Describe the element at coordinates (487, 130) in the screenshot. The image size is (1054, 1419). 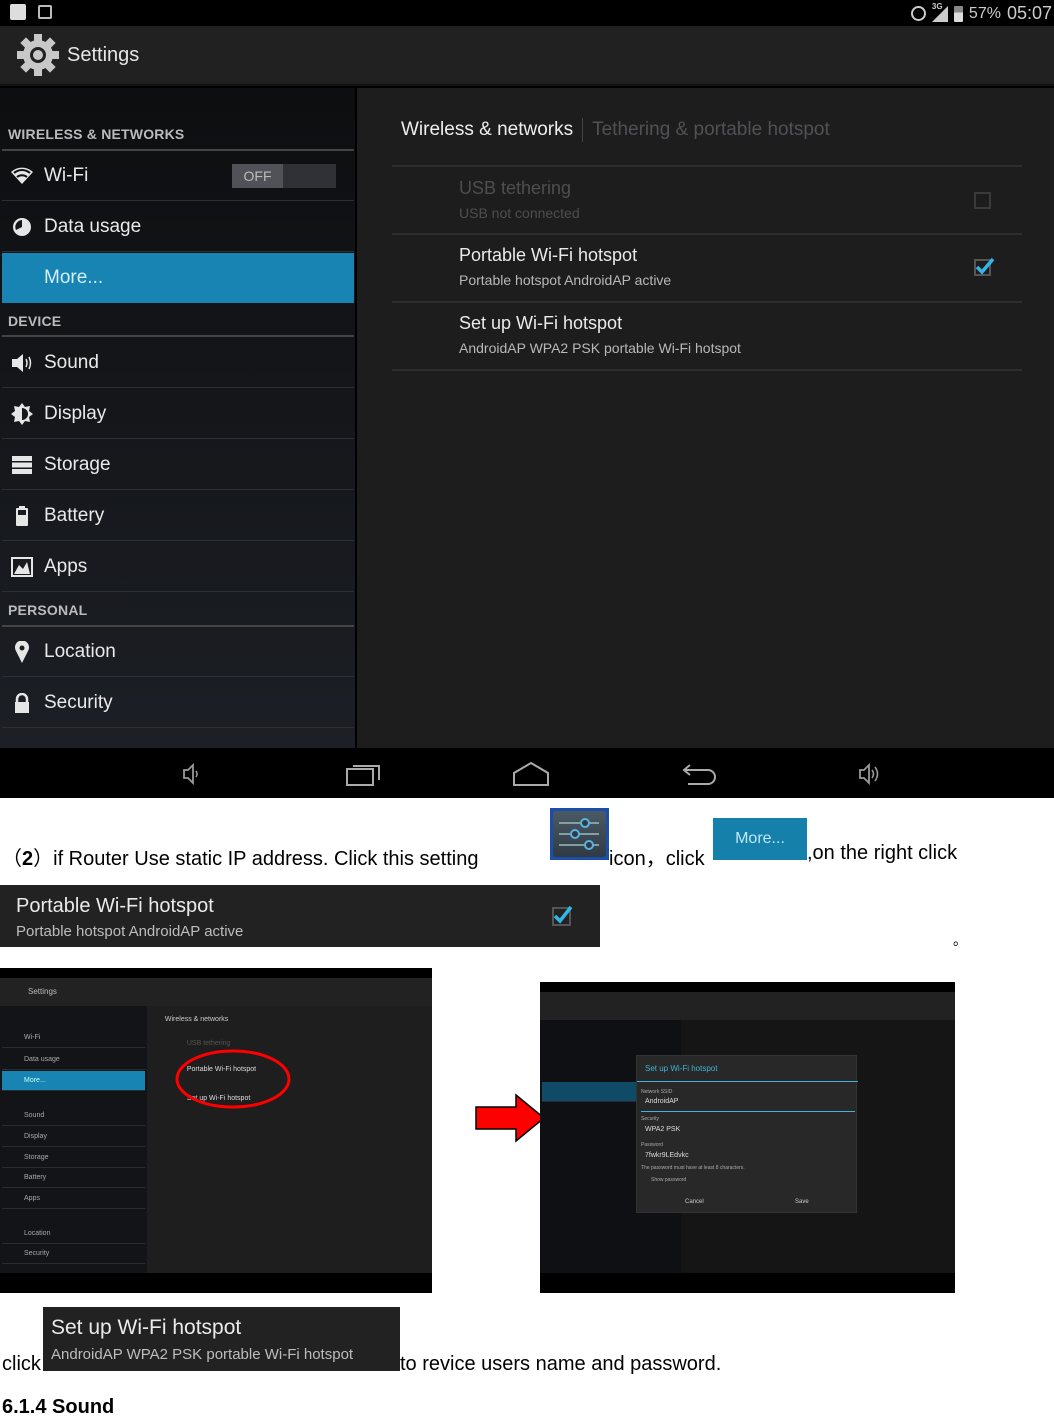
I see `tab-wireless-networks: Wireless & networks` at that location.